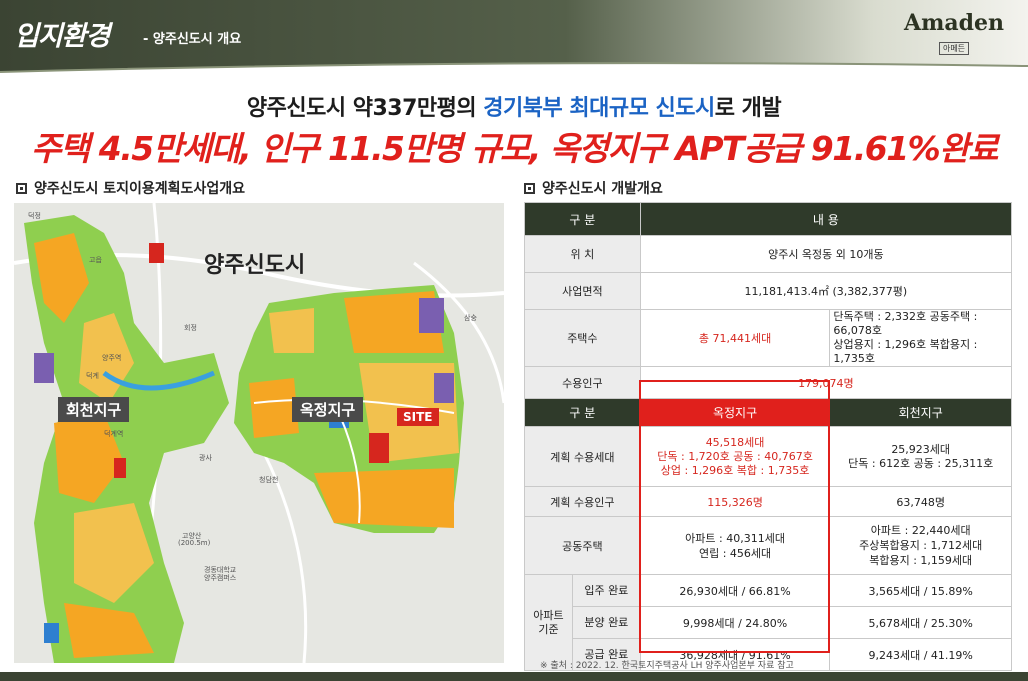 The width and height of the screenshot is (1028, 681). Describe the element at coordinates (735, 470) in the screenshot. I see `cell-line: 상업 : 1,296호 복합 : 1,735호` at that location.